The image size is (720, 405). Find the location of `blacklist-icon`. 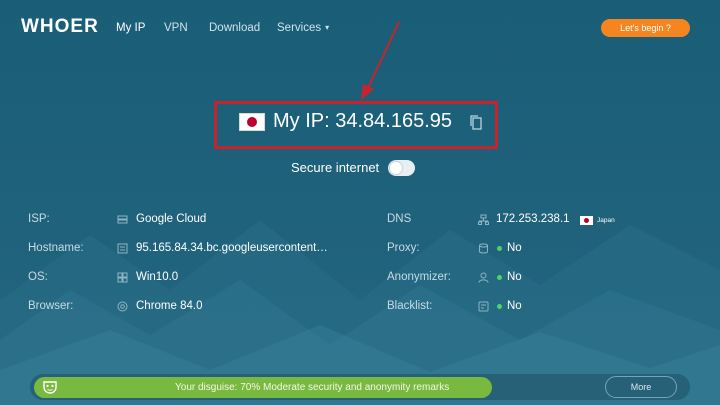

blacklist-icon is located at coordinates (483, 306).